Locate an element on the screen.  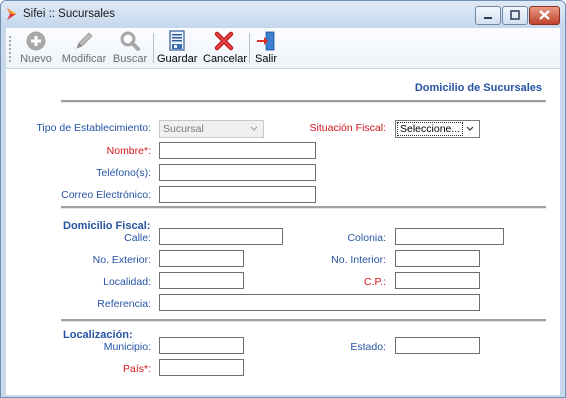
section-title: Domicilio de Sucursales is located at coordinates (478, 88).